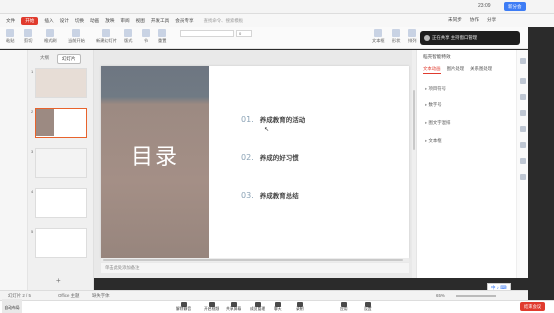 The height and width of the screenshot is (313, 554). Describe the element at coordinates (267, 130) in the screenshot. I see `mouse-cursor-icon: ↖` at that location.